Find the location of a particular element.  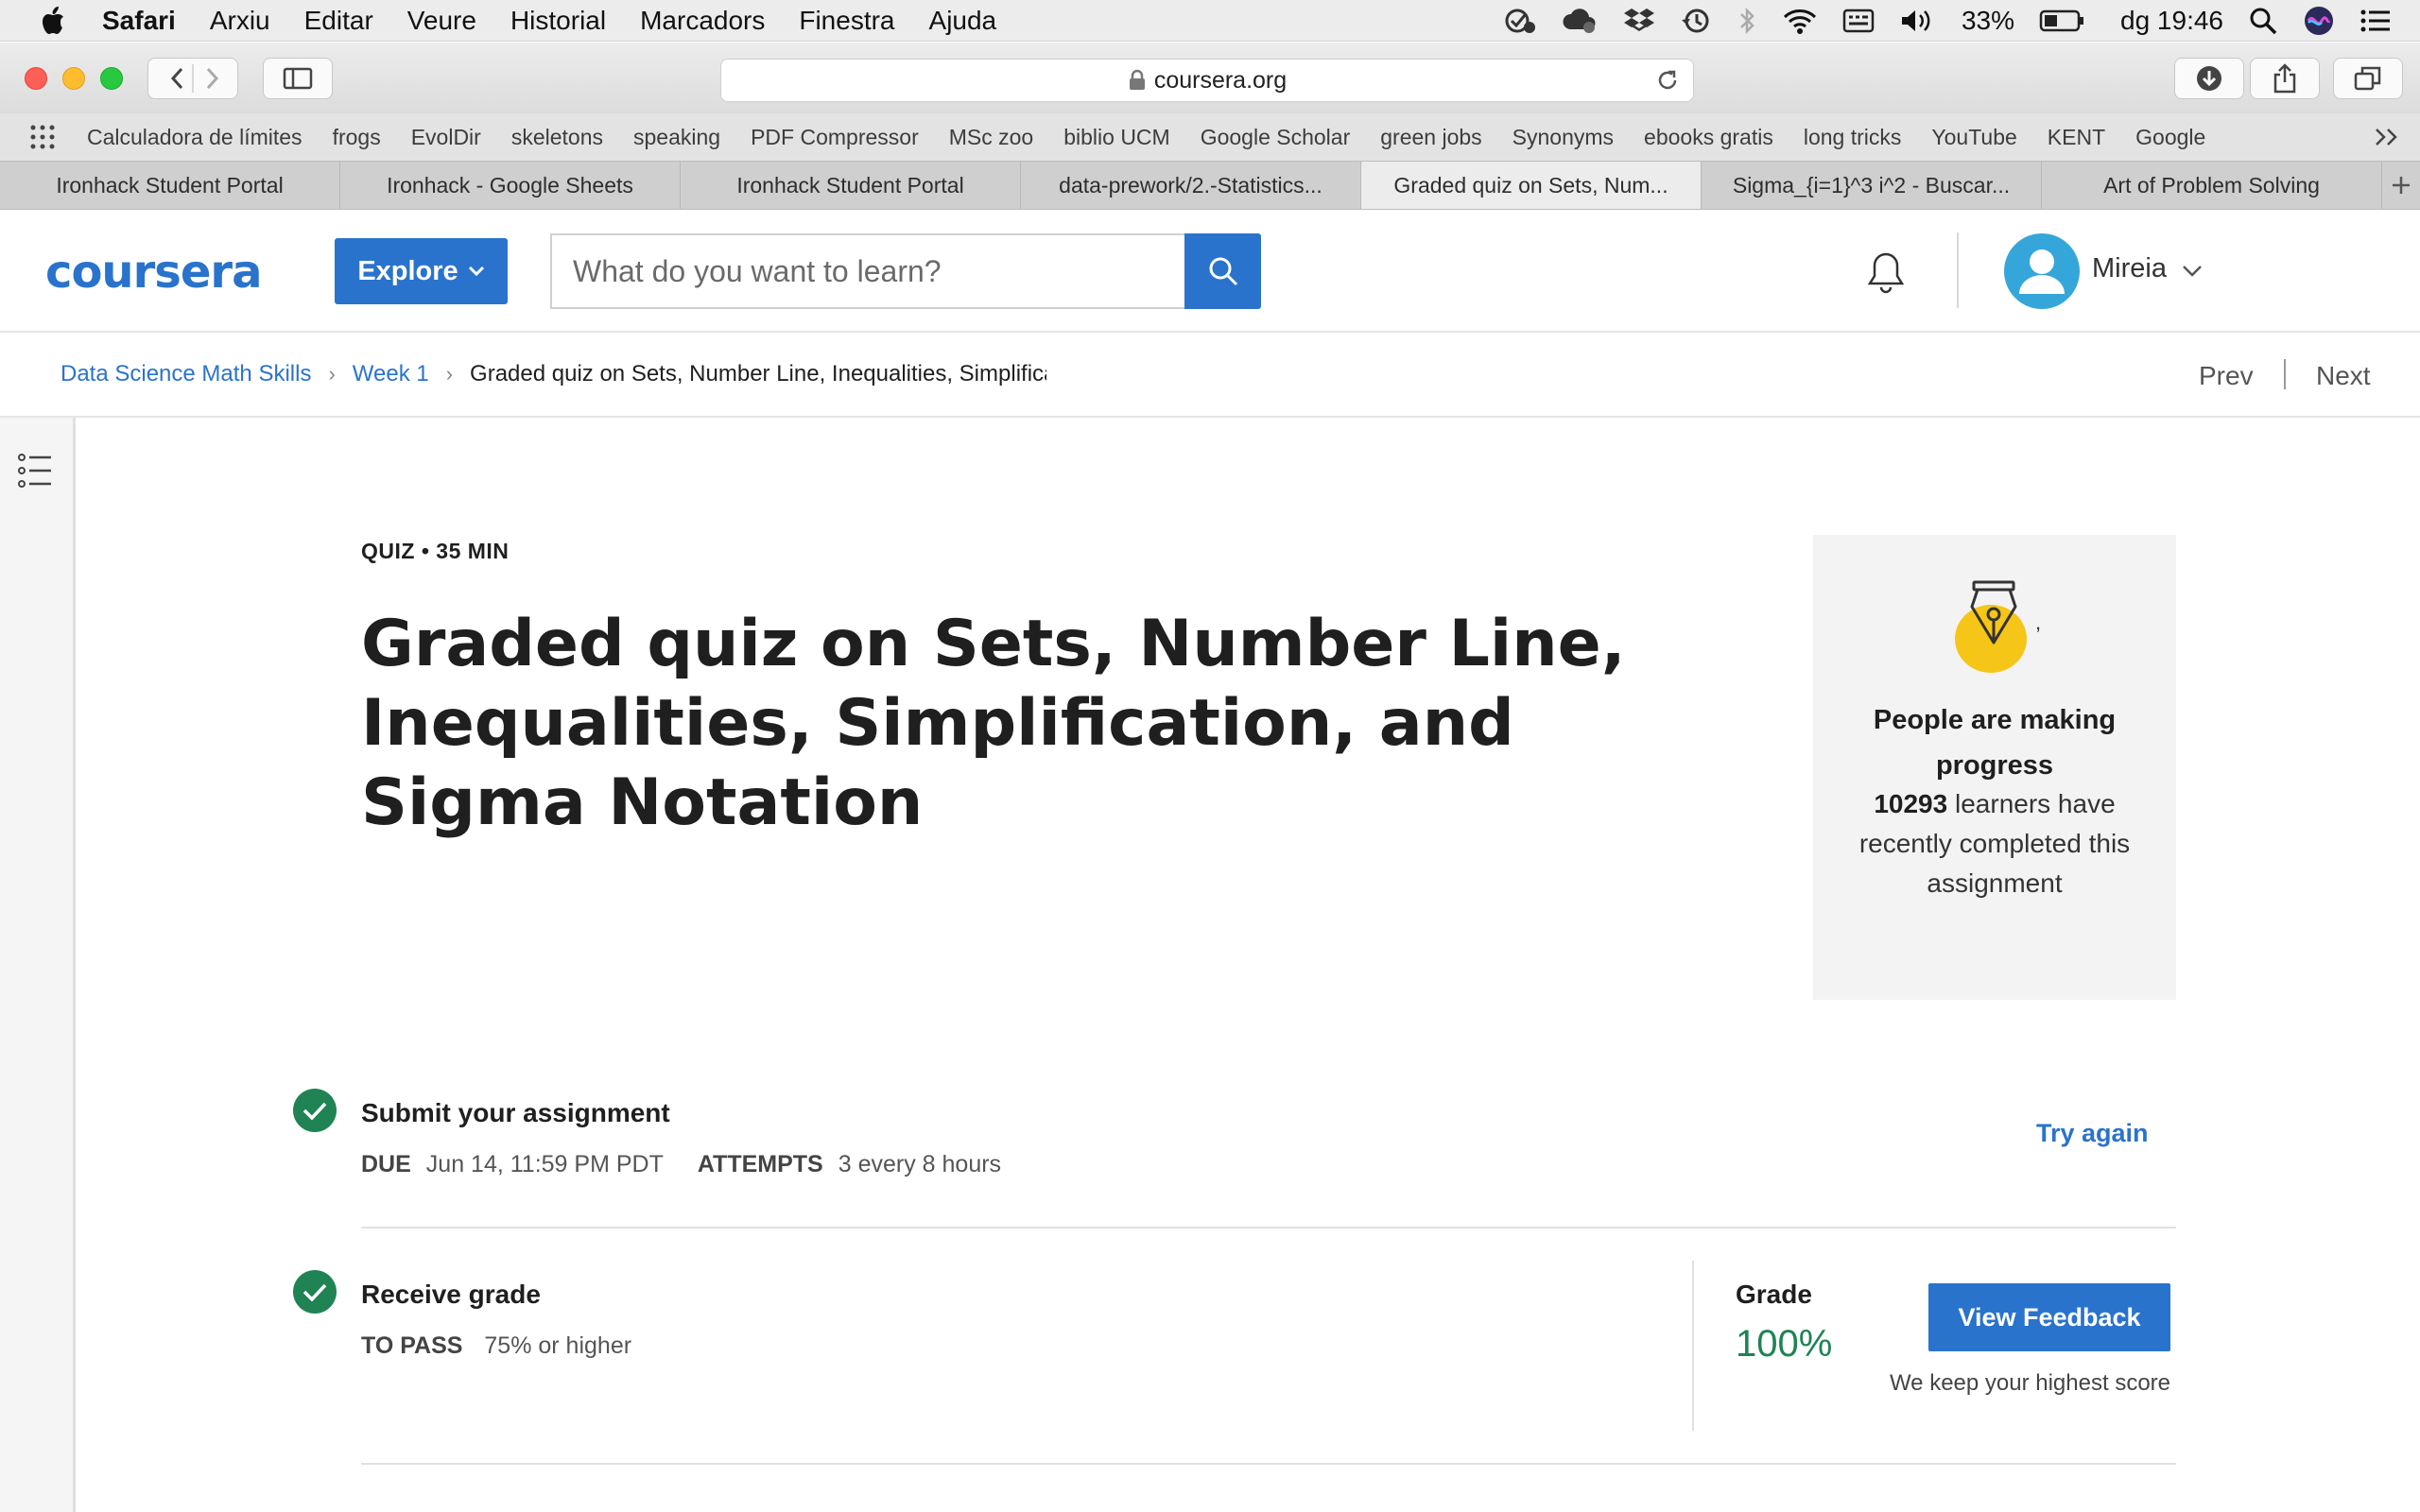

try-again-link: Try again is located at coordinates (2092, 1133).